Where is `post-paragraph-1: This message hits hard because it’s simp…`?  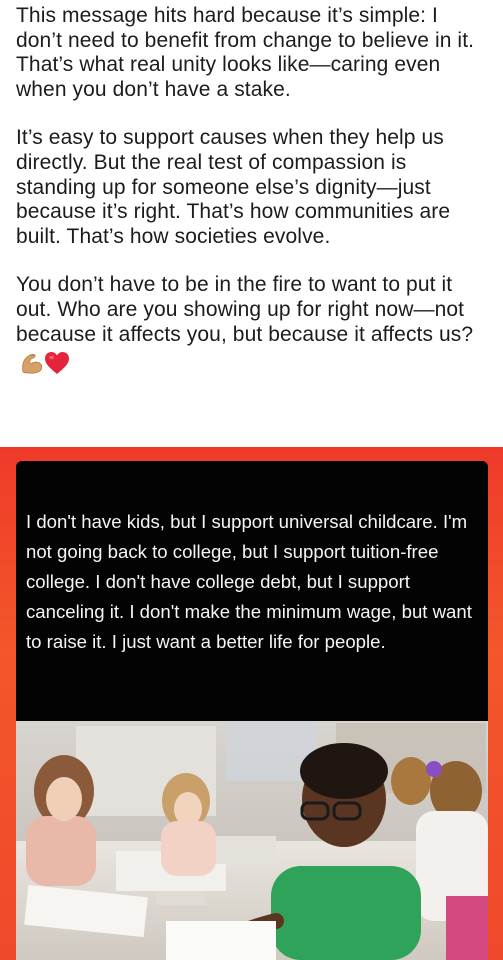
post-paragraph-1: This message hits hard because it’s simp… is located at coordinates (245, 52).